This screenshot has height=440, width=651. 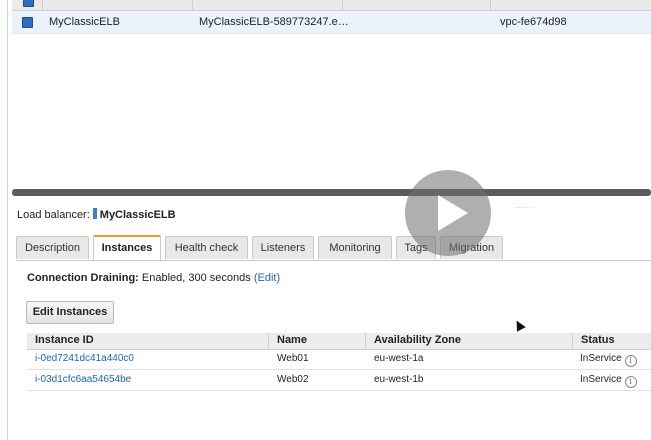 What do you see at coordinates (331, 5) in the screenshot?
I see `lb-table-header` at bounding box center [331, 5].